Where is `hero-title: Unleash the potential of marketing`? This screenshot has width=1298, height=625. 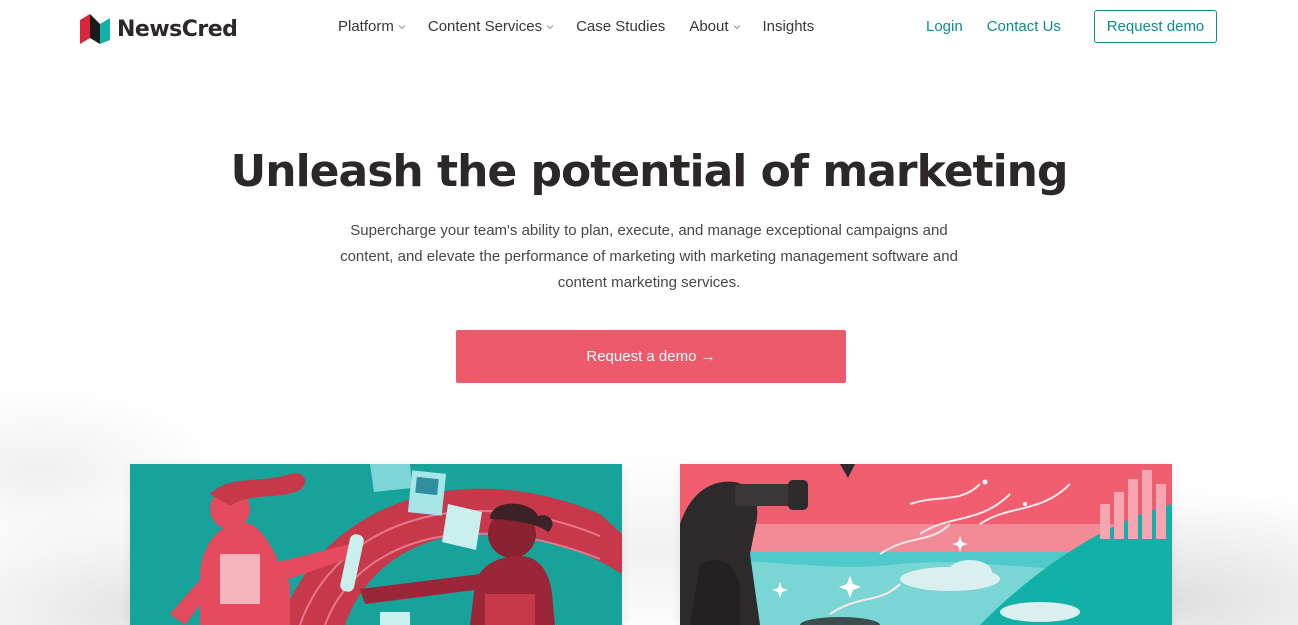 hero-title: Unleash the potential of marketing is located at coordinates (649, 171).